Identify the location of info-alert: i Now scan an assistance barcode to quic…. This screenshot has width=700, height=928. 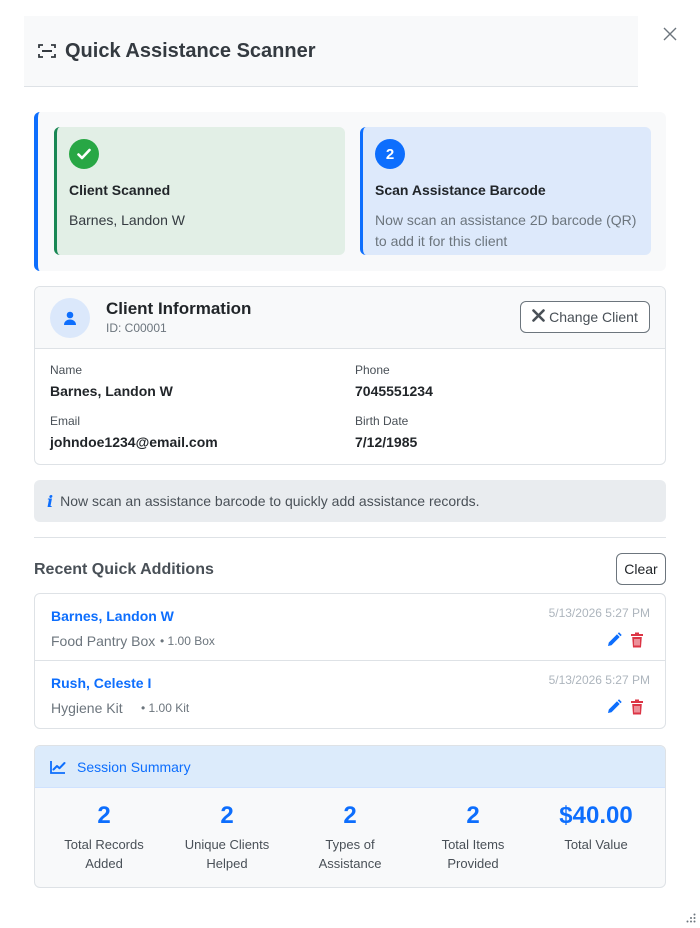
(350, 501).